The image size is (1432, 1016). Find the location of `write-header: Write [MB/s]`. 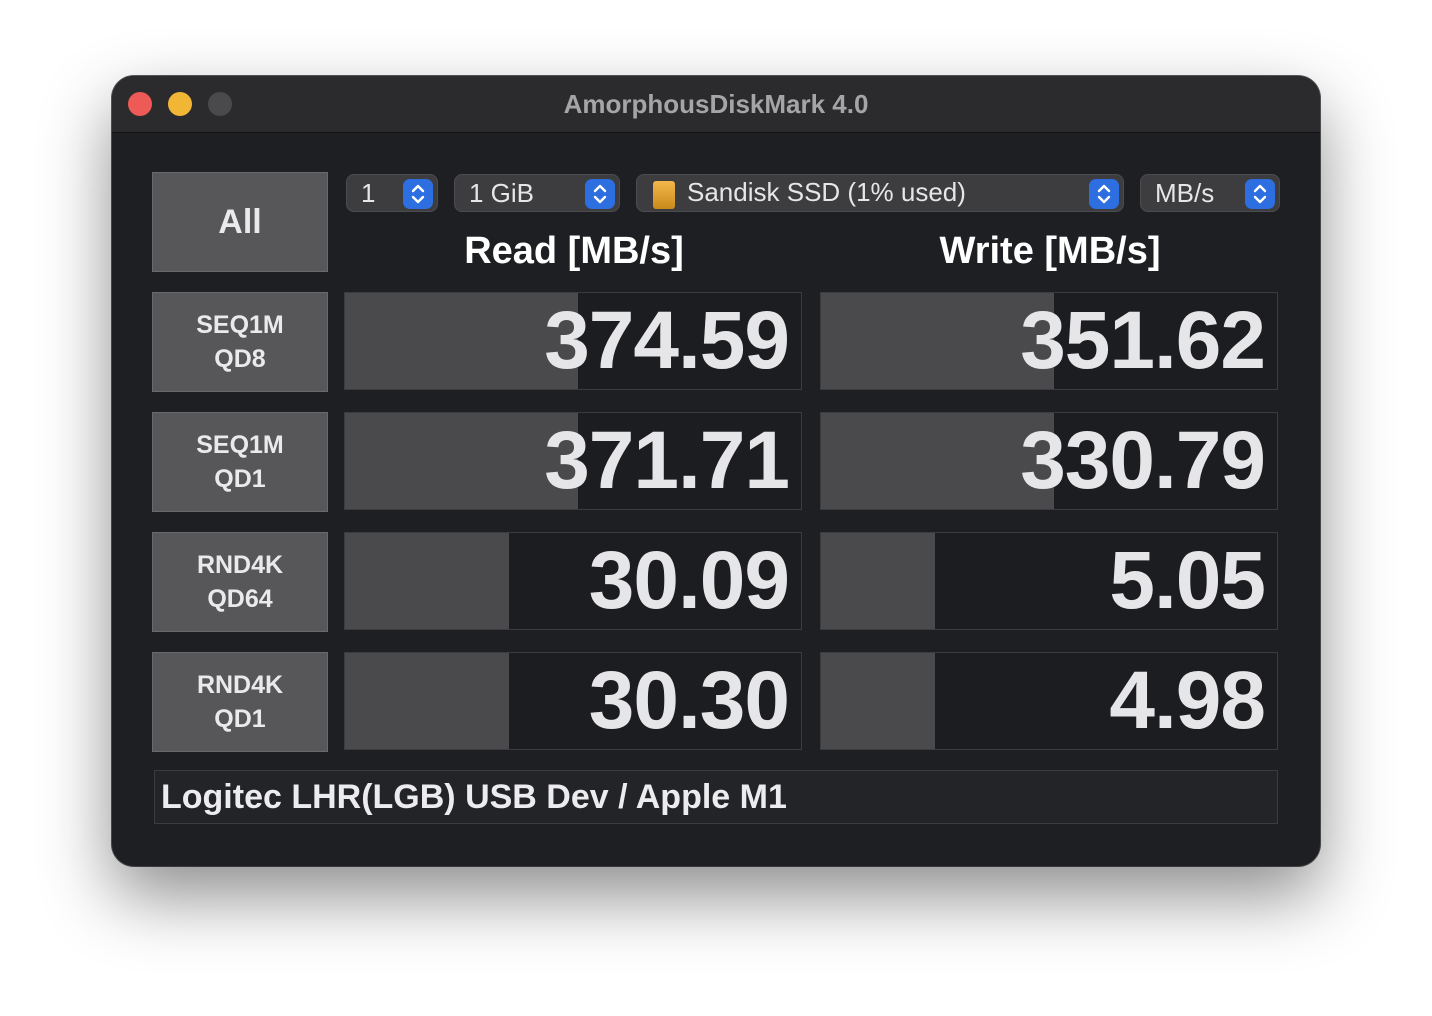

write-header: Write [MB/s] is located at coordinates (1050, 251).